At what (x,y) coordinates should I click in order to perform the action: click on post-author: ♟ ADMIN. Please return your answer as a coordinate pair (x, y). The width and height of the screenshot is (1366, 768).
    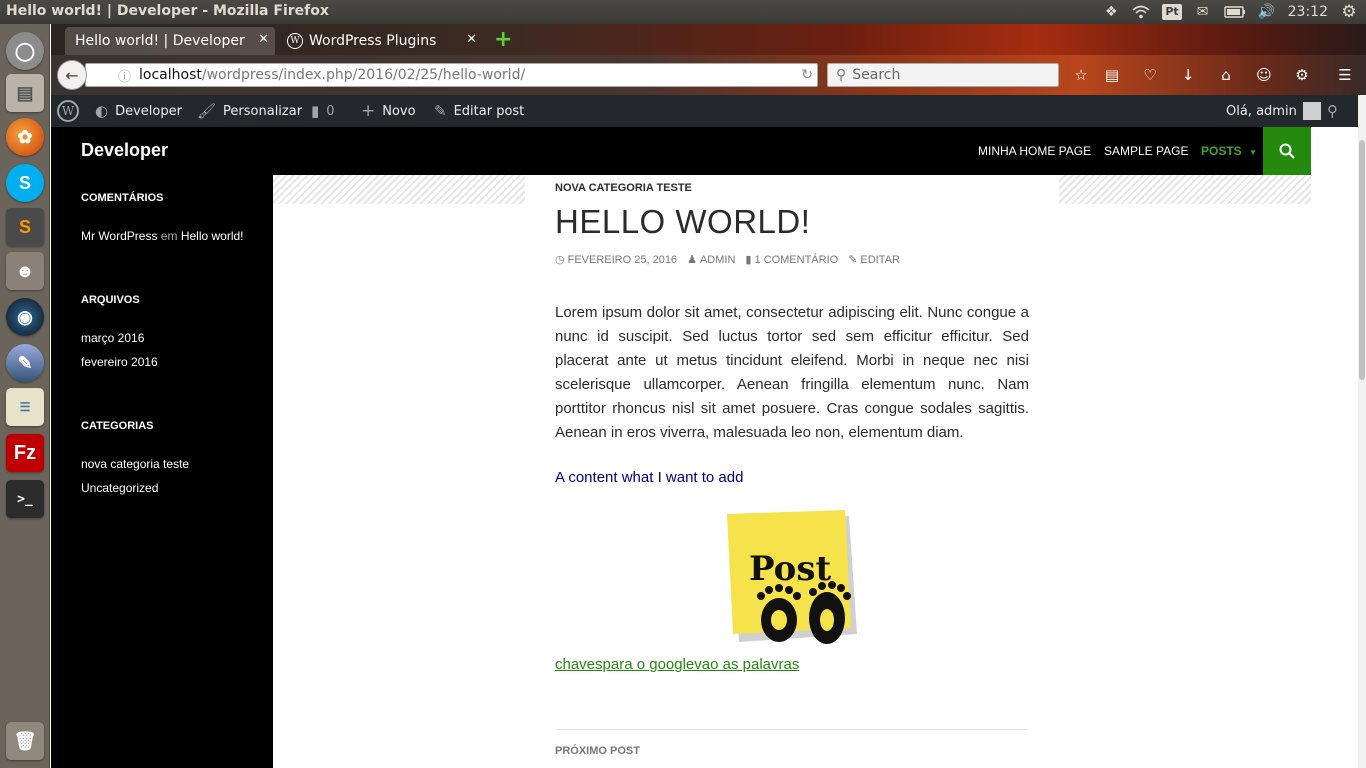
    Looking at the image, I should click on (711, 259).